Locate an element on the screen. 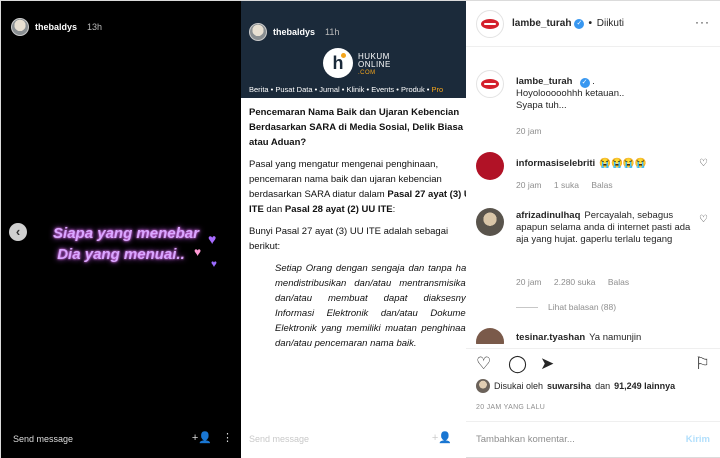  previous-story-icon: ‹ is located at coordinates (18, 232).